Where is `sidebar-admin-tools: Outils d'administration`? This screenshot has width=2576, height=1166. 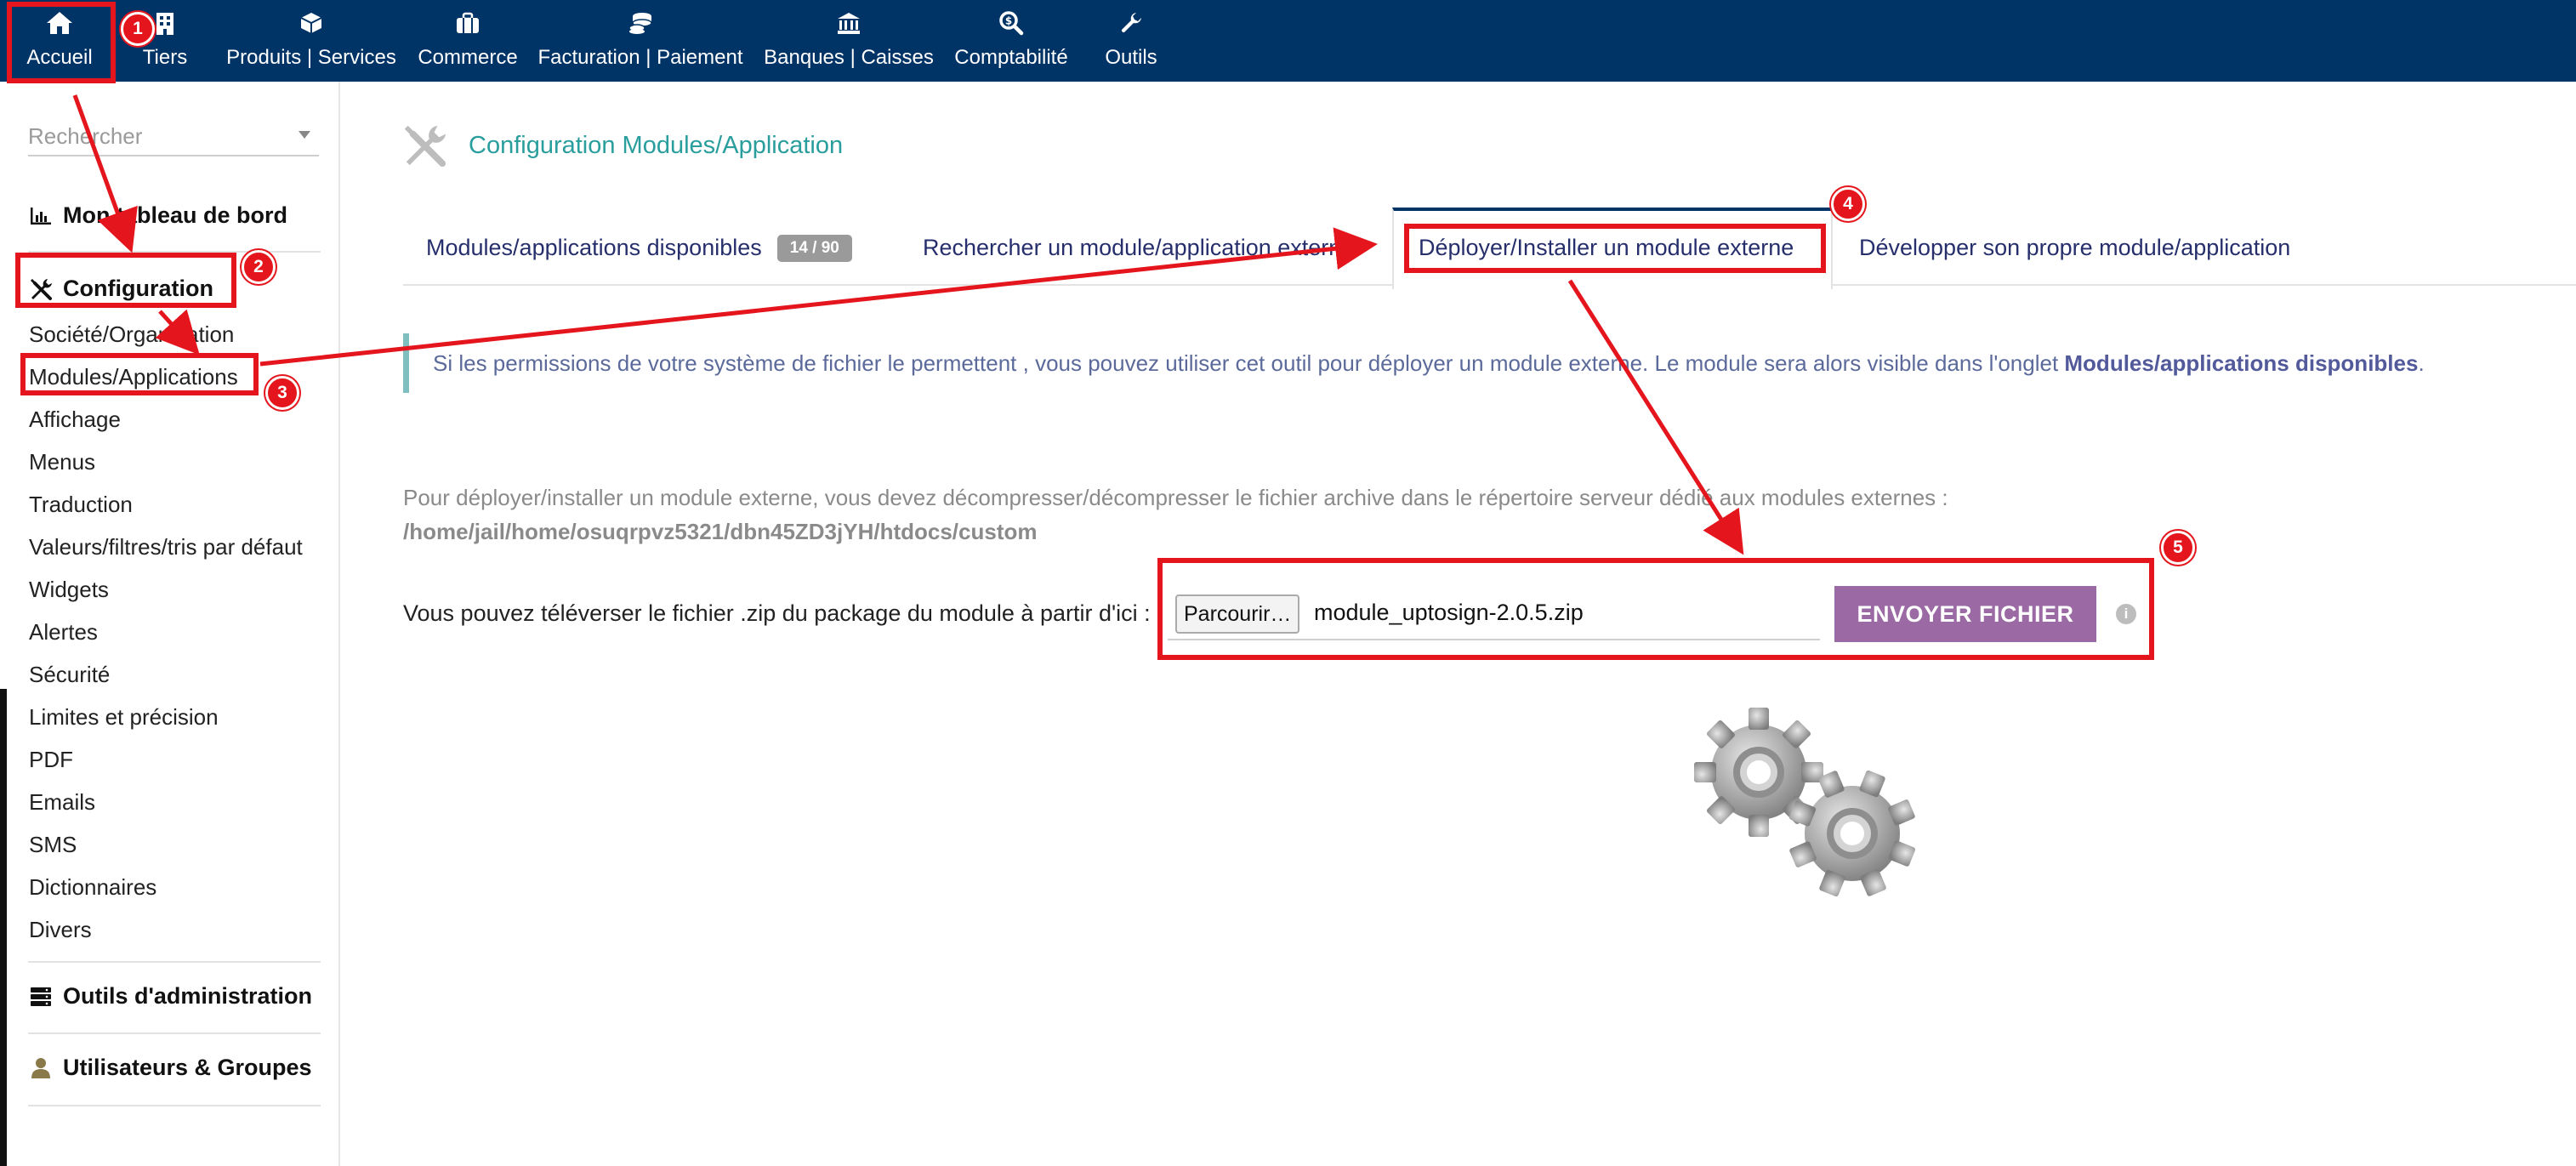
sidebar-admin-tools: Outils d'administration is located at coordinates (170, 996).